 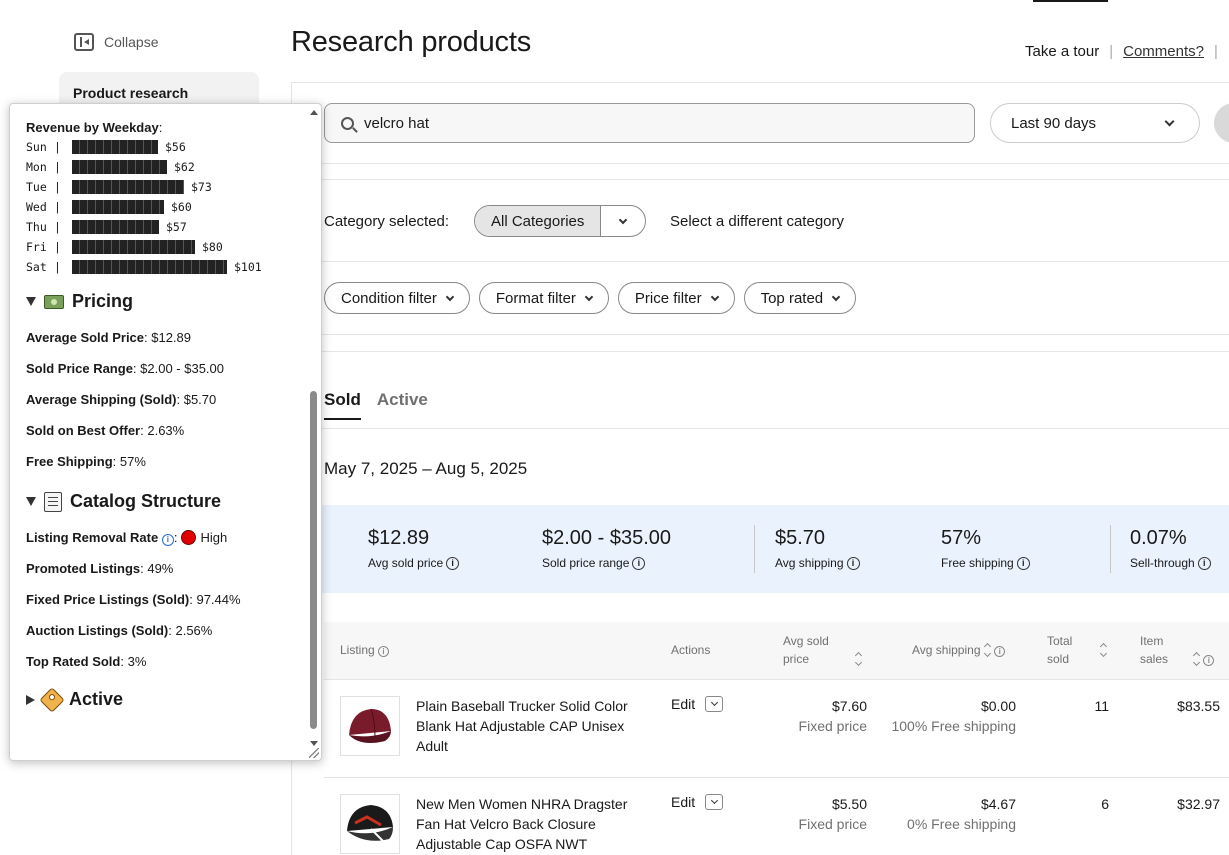 I want to click on pricing-section-toggle: Pricing, so click(x=168, y=301).